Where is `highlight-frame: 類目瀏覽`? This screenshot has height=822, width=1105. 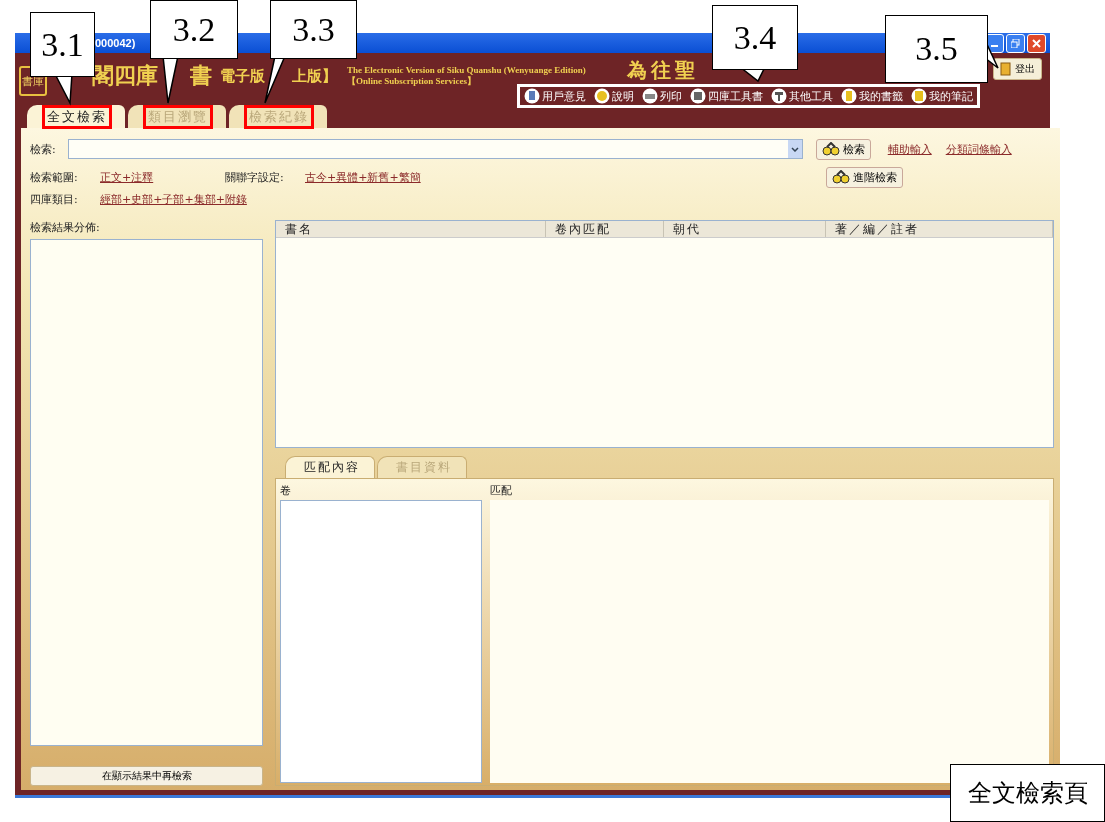
highlight-frame: 類目瀏覽 is located at coordinates (178, 116).